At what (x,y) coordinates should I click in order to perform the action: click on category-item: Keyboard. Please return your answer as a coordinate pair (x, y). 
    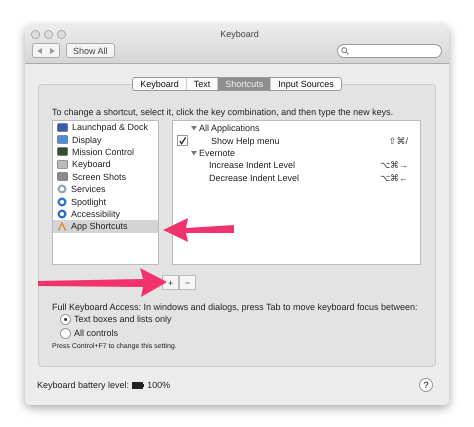
    Looking at the image, I should click on (105, 164).